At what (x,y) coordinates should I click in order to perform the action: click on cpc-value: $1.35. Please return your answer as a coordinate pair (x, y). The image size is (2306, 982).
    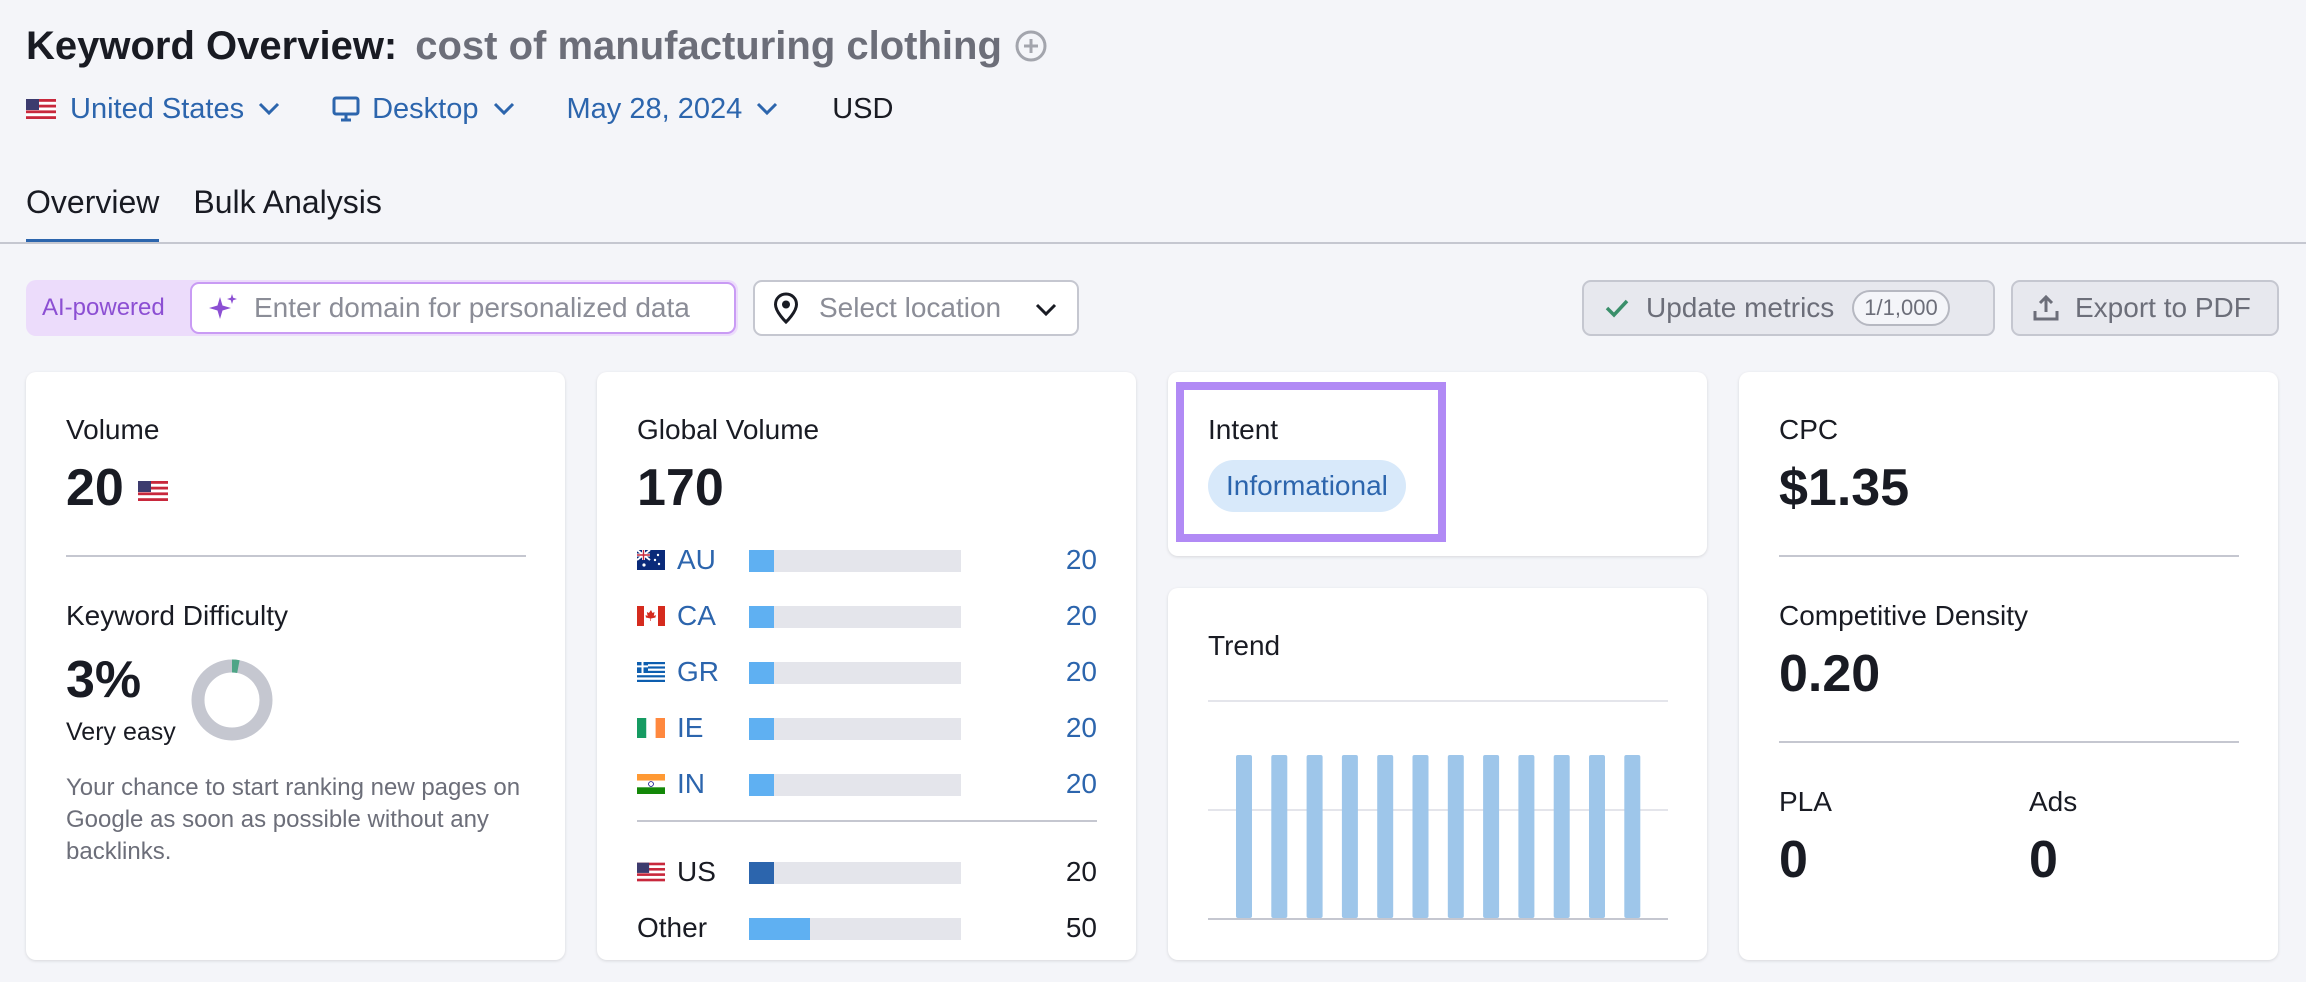
    Looking at the image, I should click on (1844, 488).